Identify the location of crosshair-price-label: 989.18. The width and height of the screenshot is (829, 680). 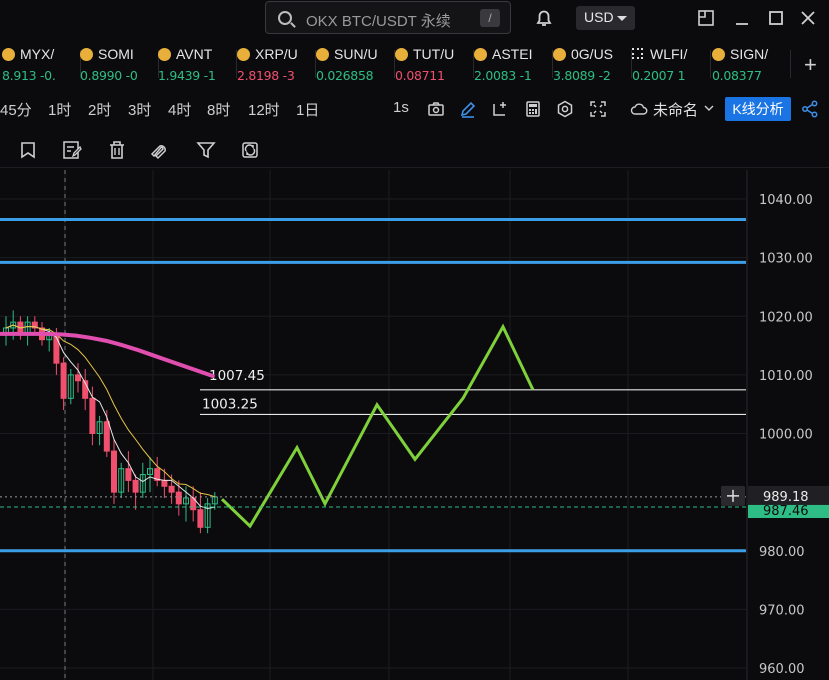
(786, 497).